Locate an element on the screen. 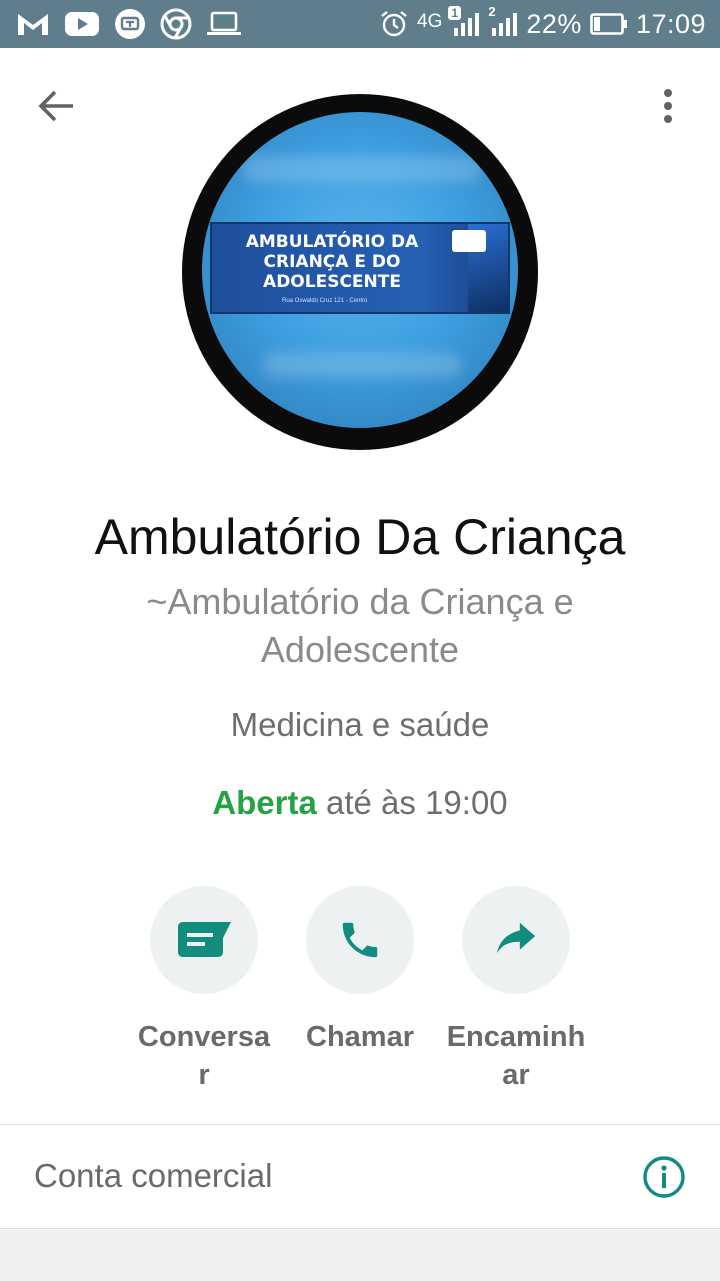 The width and height of the screenshot is (720, 1281). call-button-label: Chamar is located at coordinates (360, 1037).